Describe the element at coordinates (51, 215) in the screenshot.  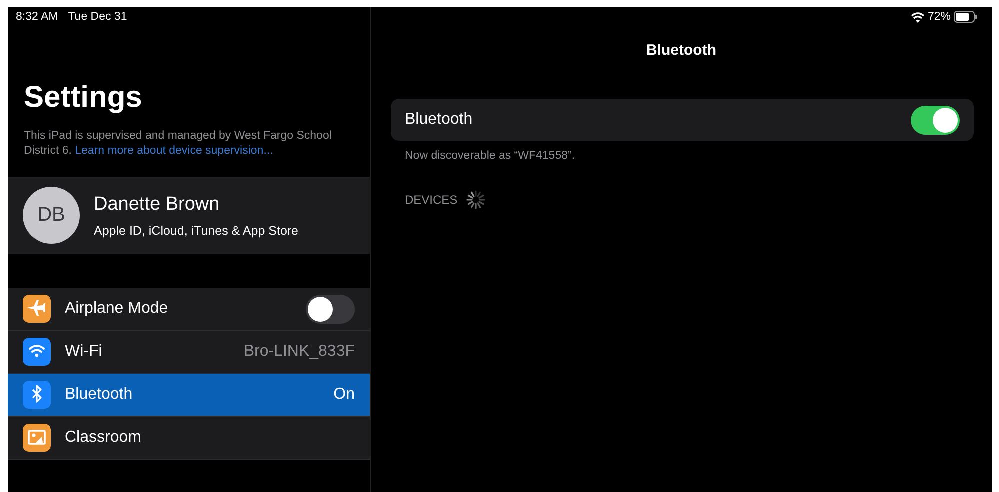
I see `avatar: DB` at that location.